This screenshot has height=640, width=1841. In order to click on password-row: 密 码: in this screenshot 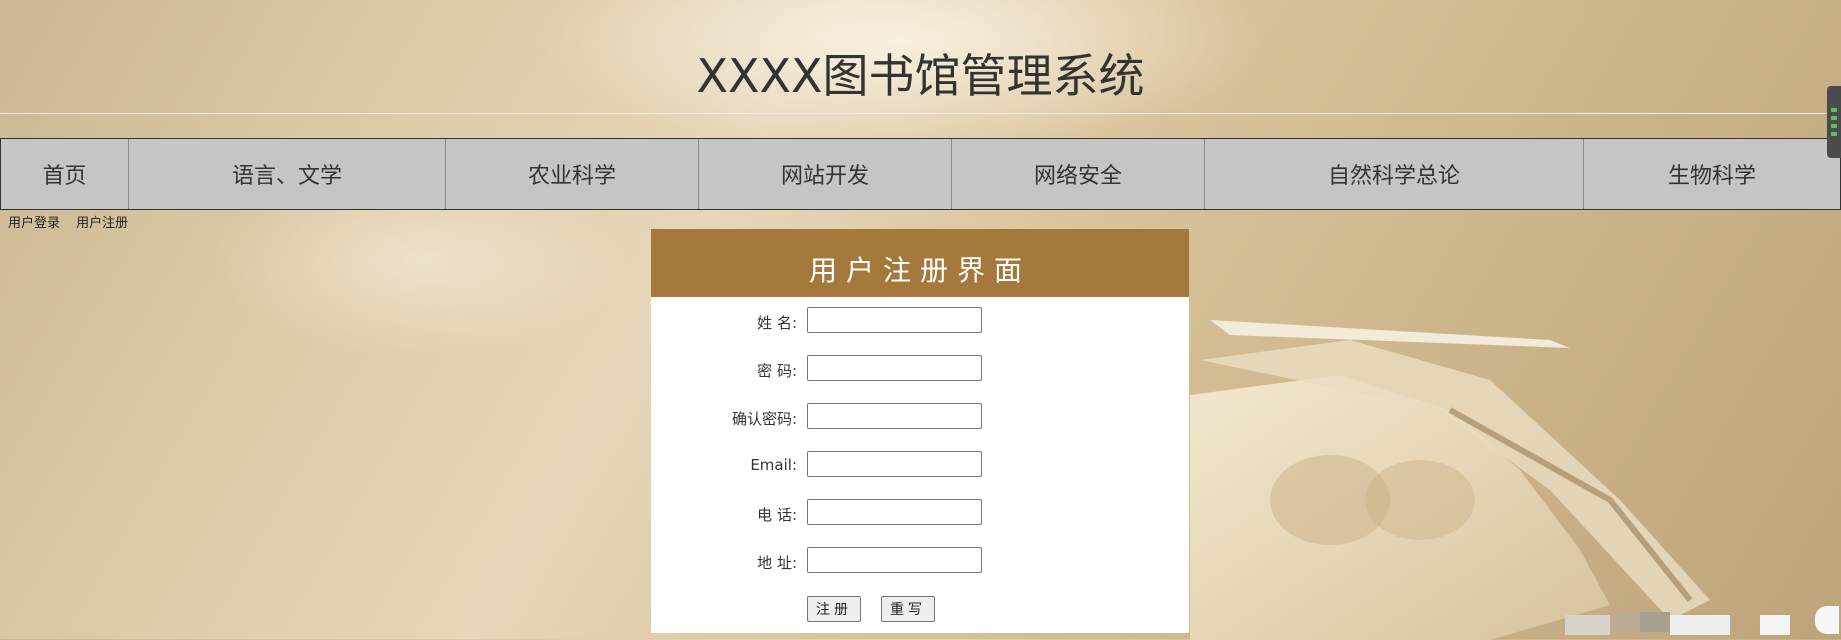, I will do `click(920, 369)`.